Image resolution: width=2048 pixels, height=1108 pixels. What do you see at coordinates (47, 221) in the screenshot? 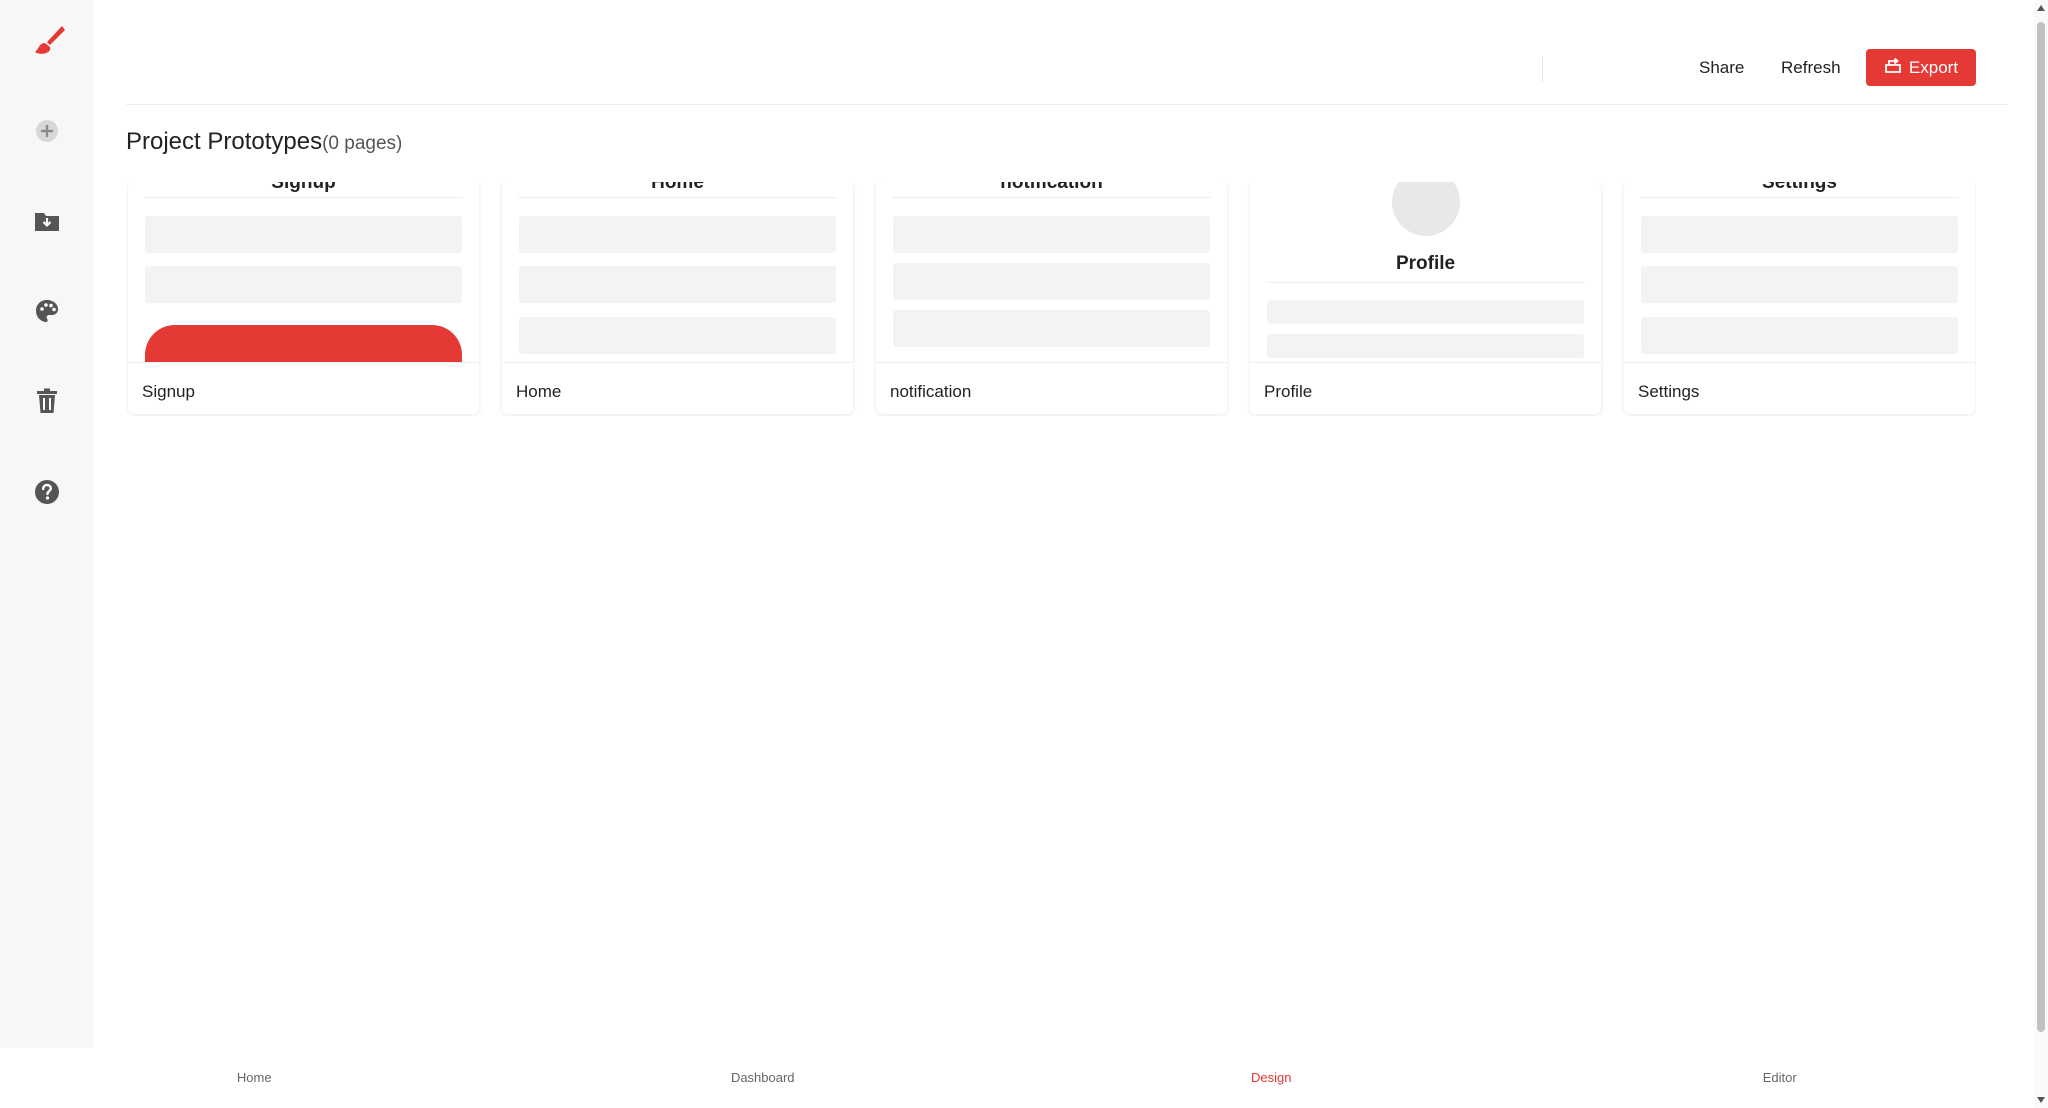
I see `folder-download-icon` at bounding box center [47, 221].